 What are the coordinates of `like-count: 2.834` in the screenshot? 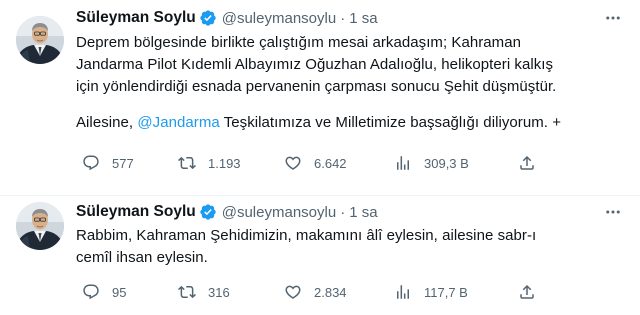 It's located at (330, 292).